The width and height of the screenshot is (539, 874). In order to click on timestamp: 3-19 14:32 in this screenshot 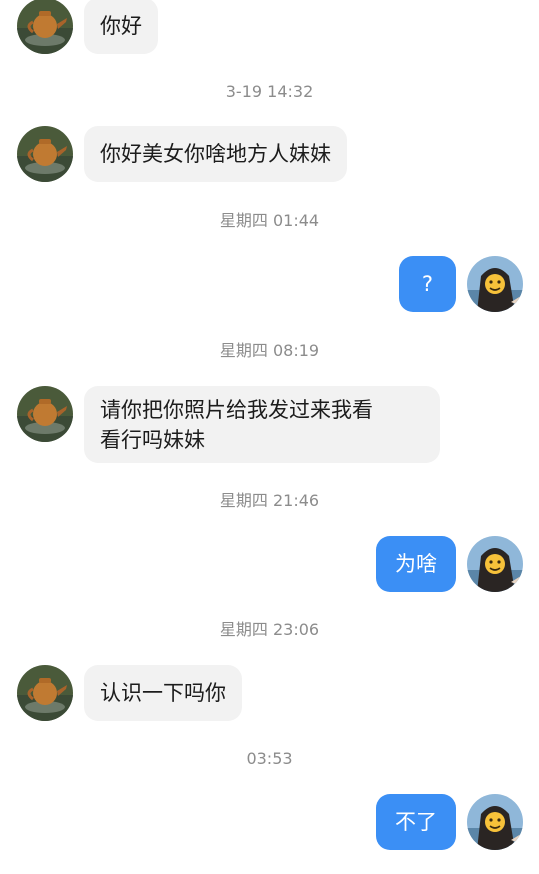, I will do `click(269, 91)`.